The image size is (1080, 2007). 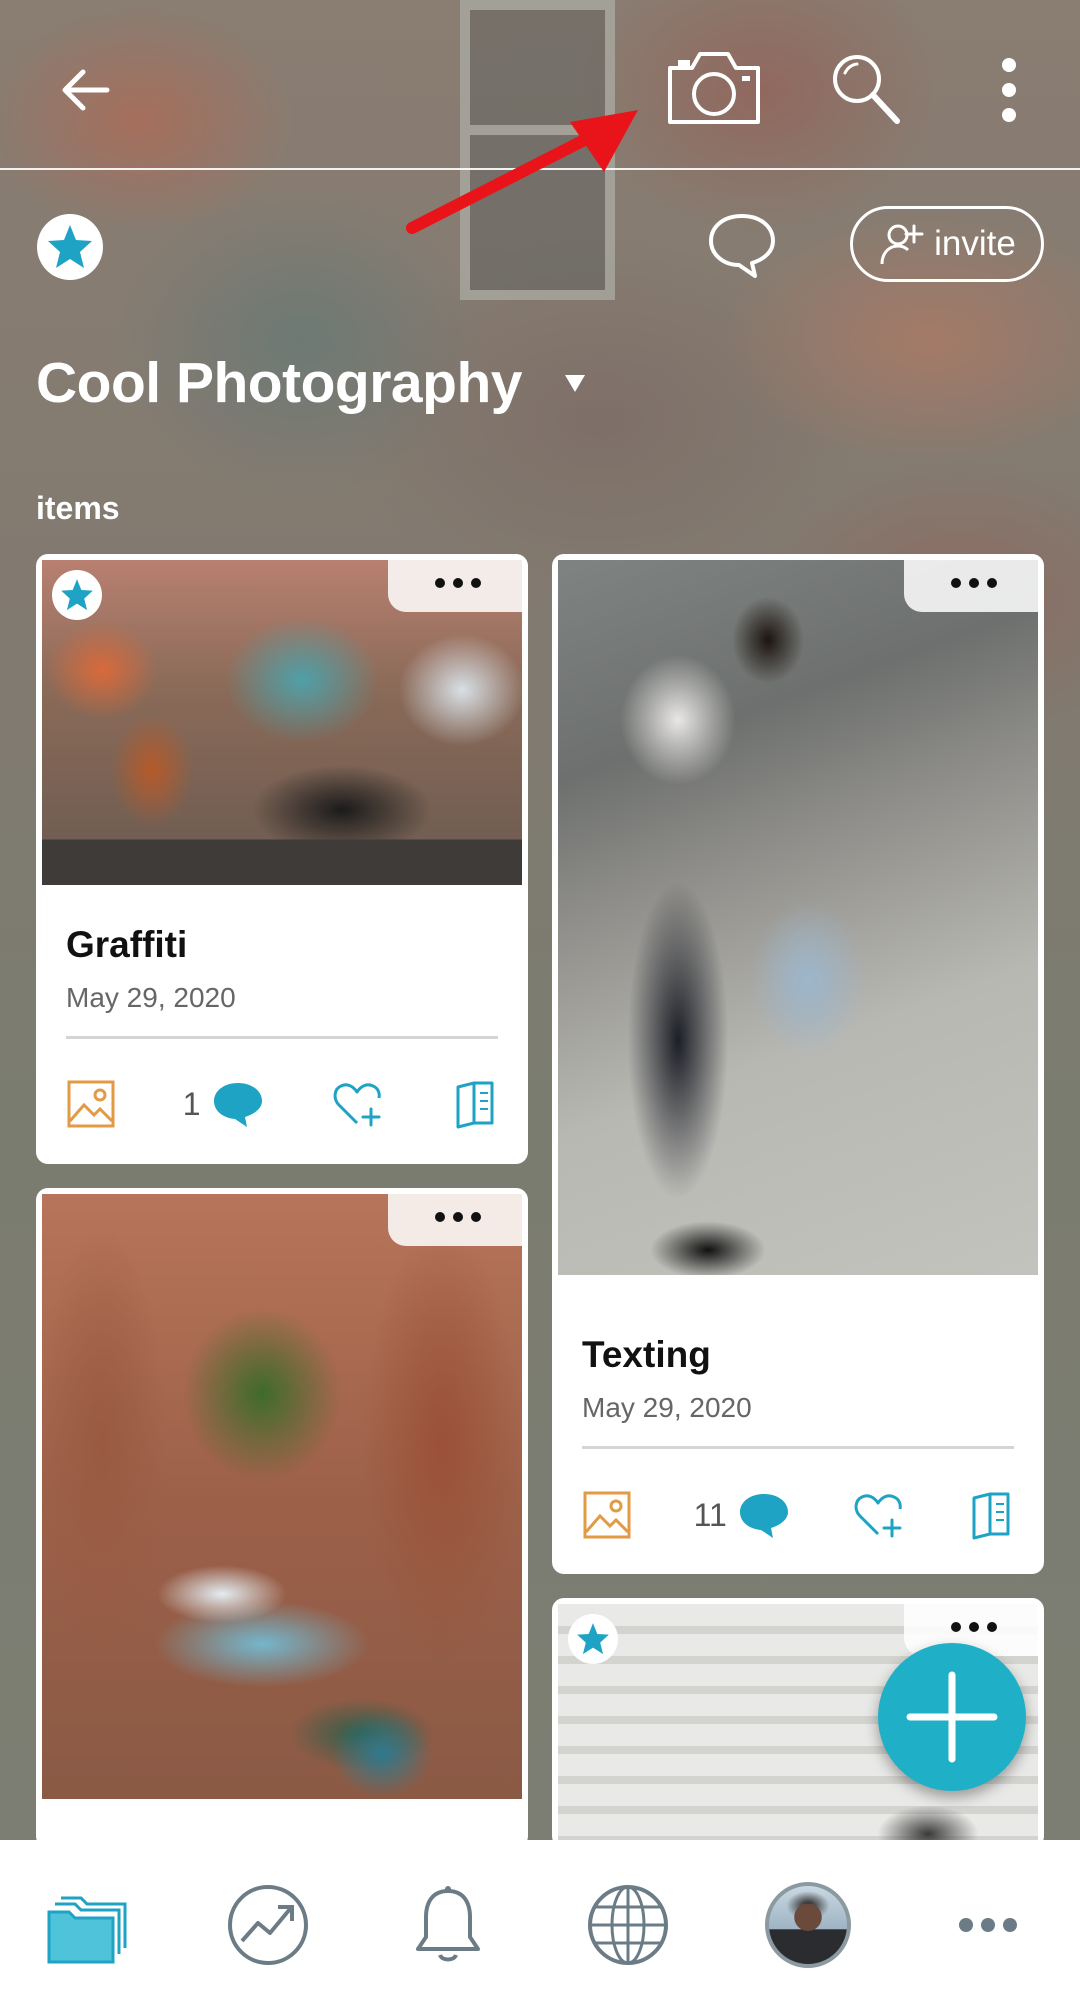 What do you see at coordinates (540, 1923) in the screenshot?
I see `bottom-navigation` at bounding box center [540, 1923].